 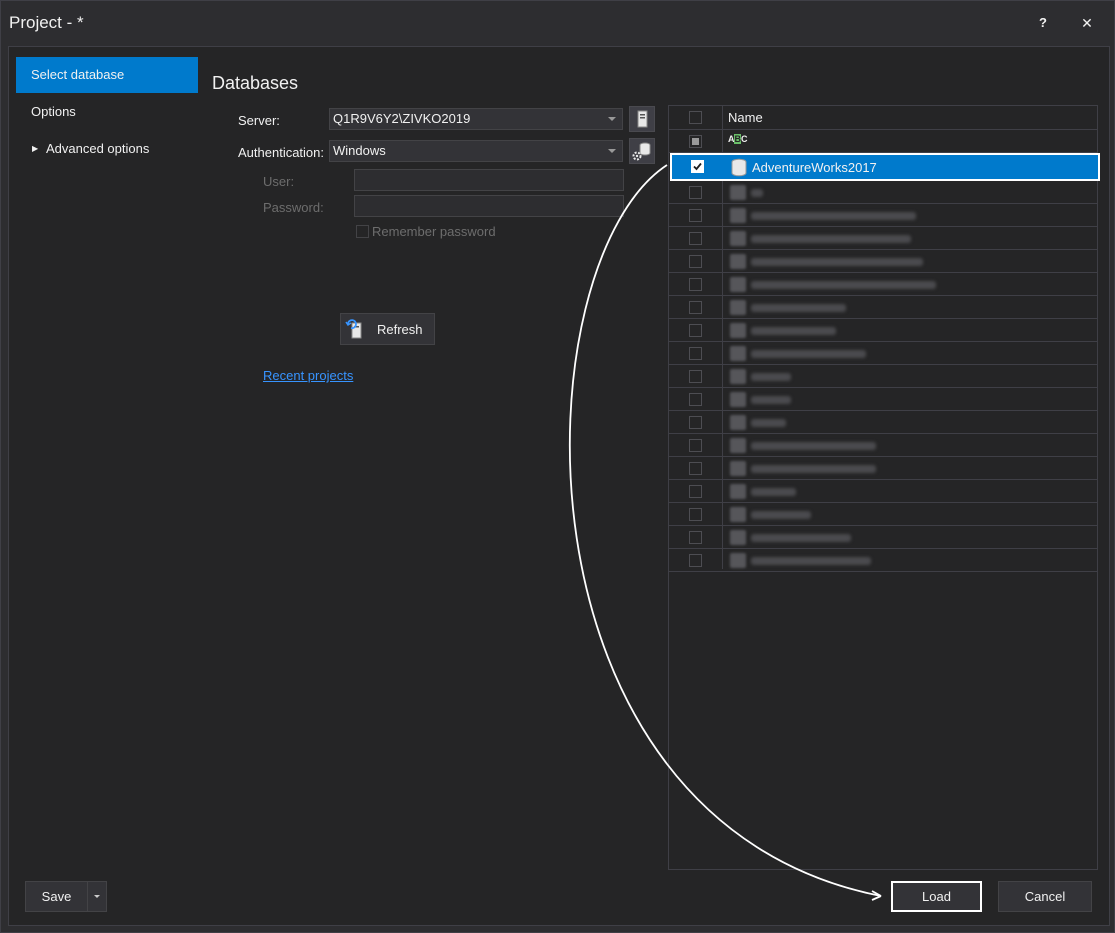 I want to click on sidebar-item-label: Options, so click(x=53, y=111).